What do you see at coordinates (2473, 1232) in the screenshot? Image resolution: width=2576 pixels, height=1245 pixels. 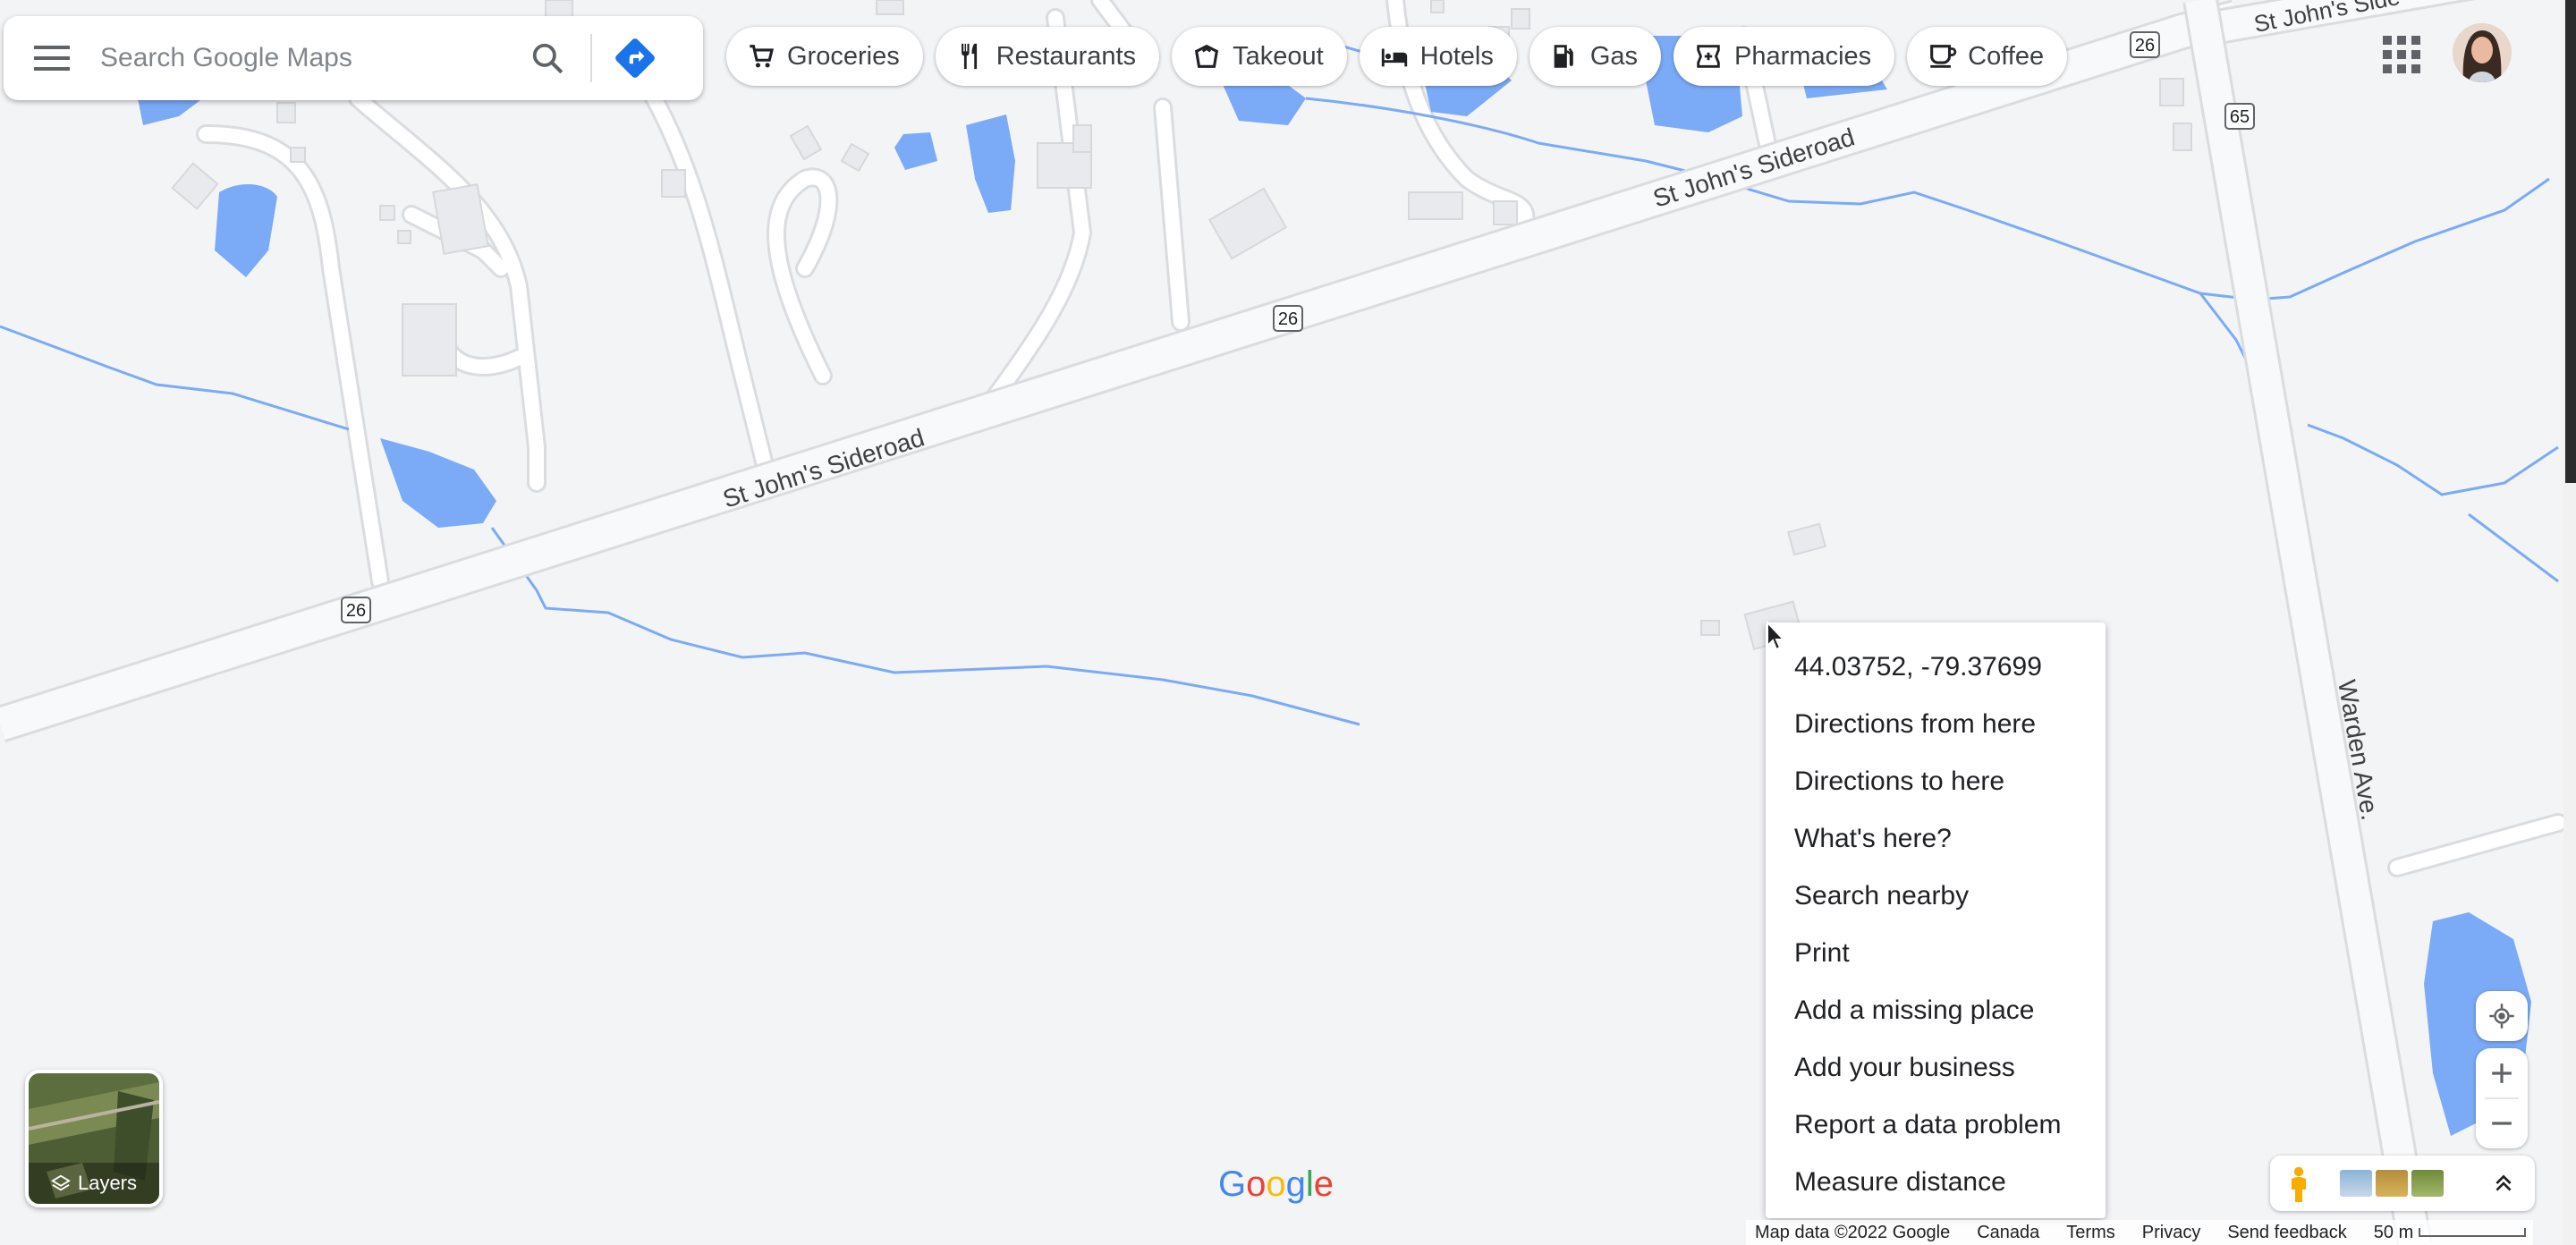 I see `scale-line` at bounding box center [2473, 1232].